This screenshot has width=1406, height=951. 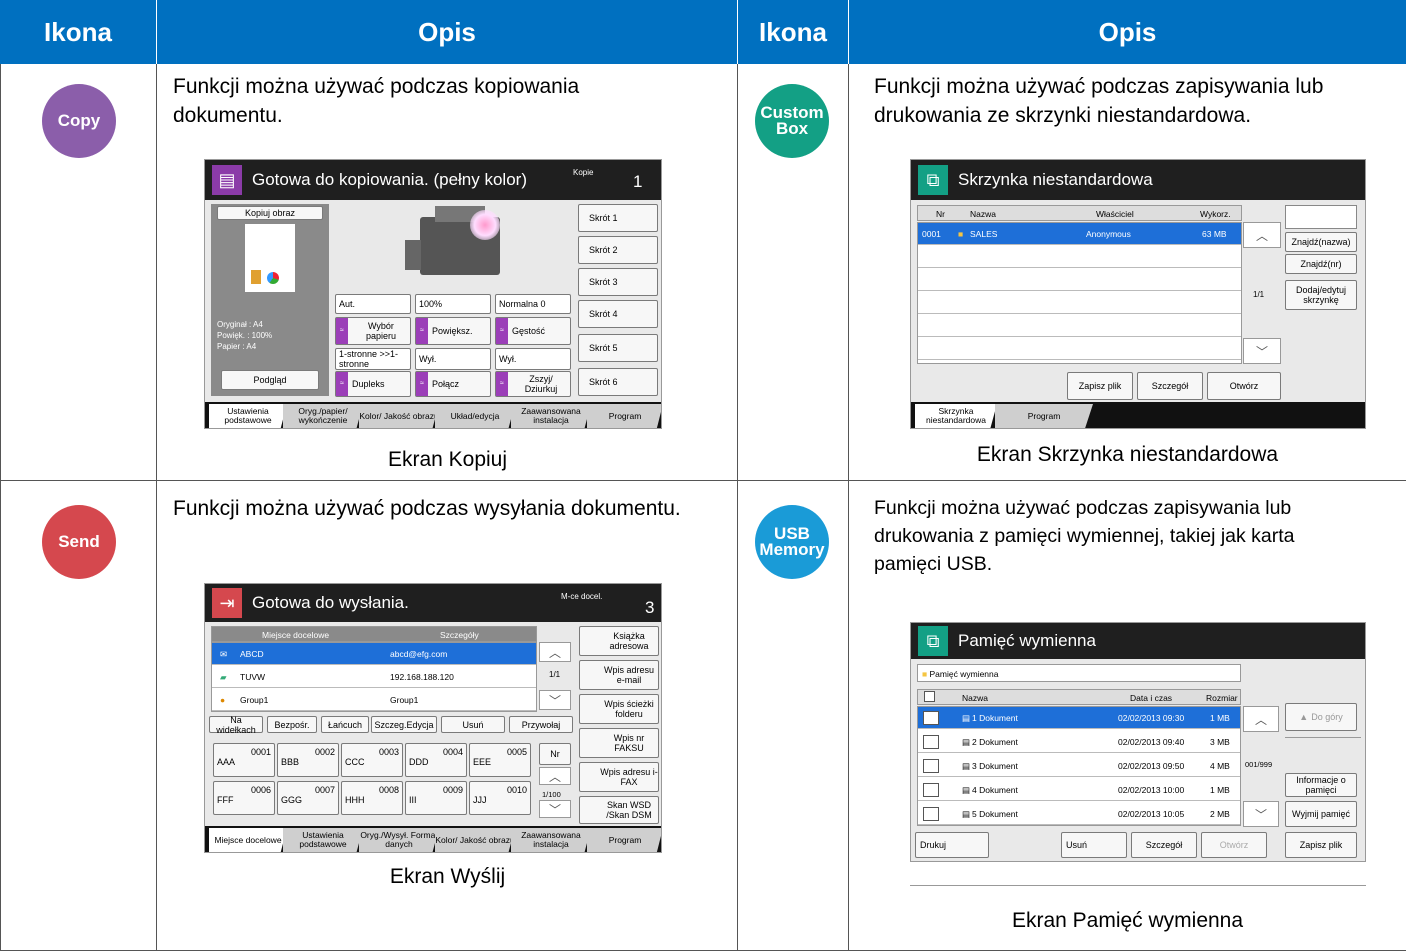 What do you see at coordinates (619, 675) in the screenshot?
I see `email-entry-button: Wpis adresu e-mail` at bounding box center [619, 675].